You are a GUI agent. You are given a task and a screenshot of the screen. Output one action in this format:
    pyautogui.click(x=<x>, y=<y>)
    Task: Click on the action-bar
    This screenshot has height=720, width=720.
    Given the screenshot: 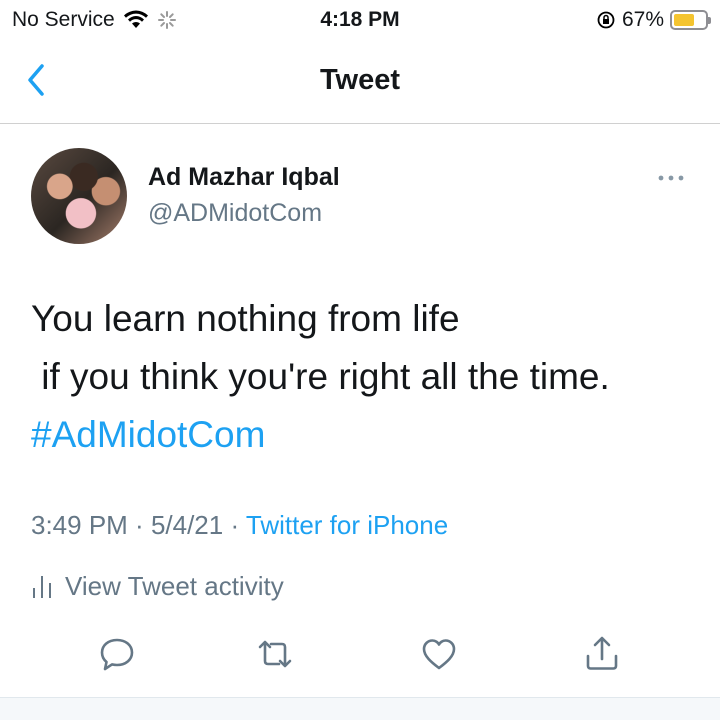 What is the action you would take?
    pyautogui.click(x=360, y=657)
    